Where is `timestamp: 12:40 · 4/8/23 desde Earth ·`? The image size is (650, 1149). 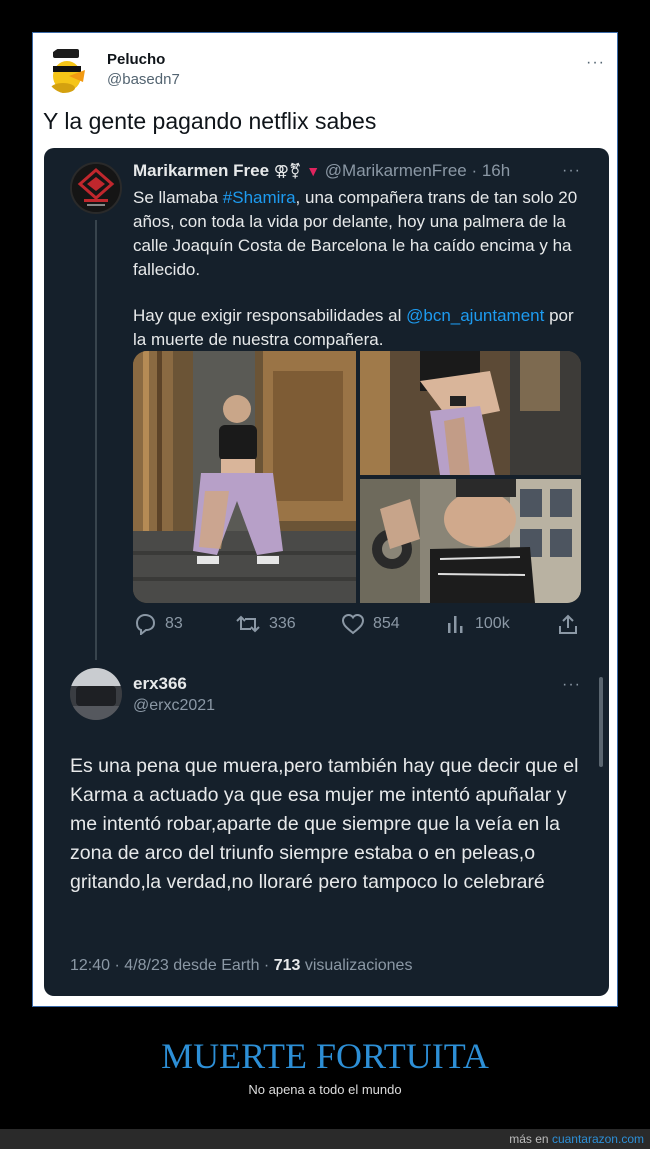
timestamp: 12:40 · 4/8/23 desde Earth · is located at coordinates (172, 965).